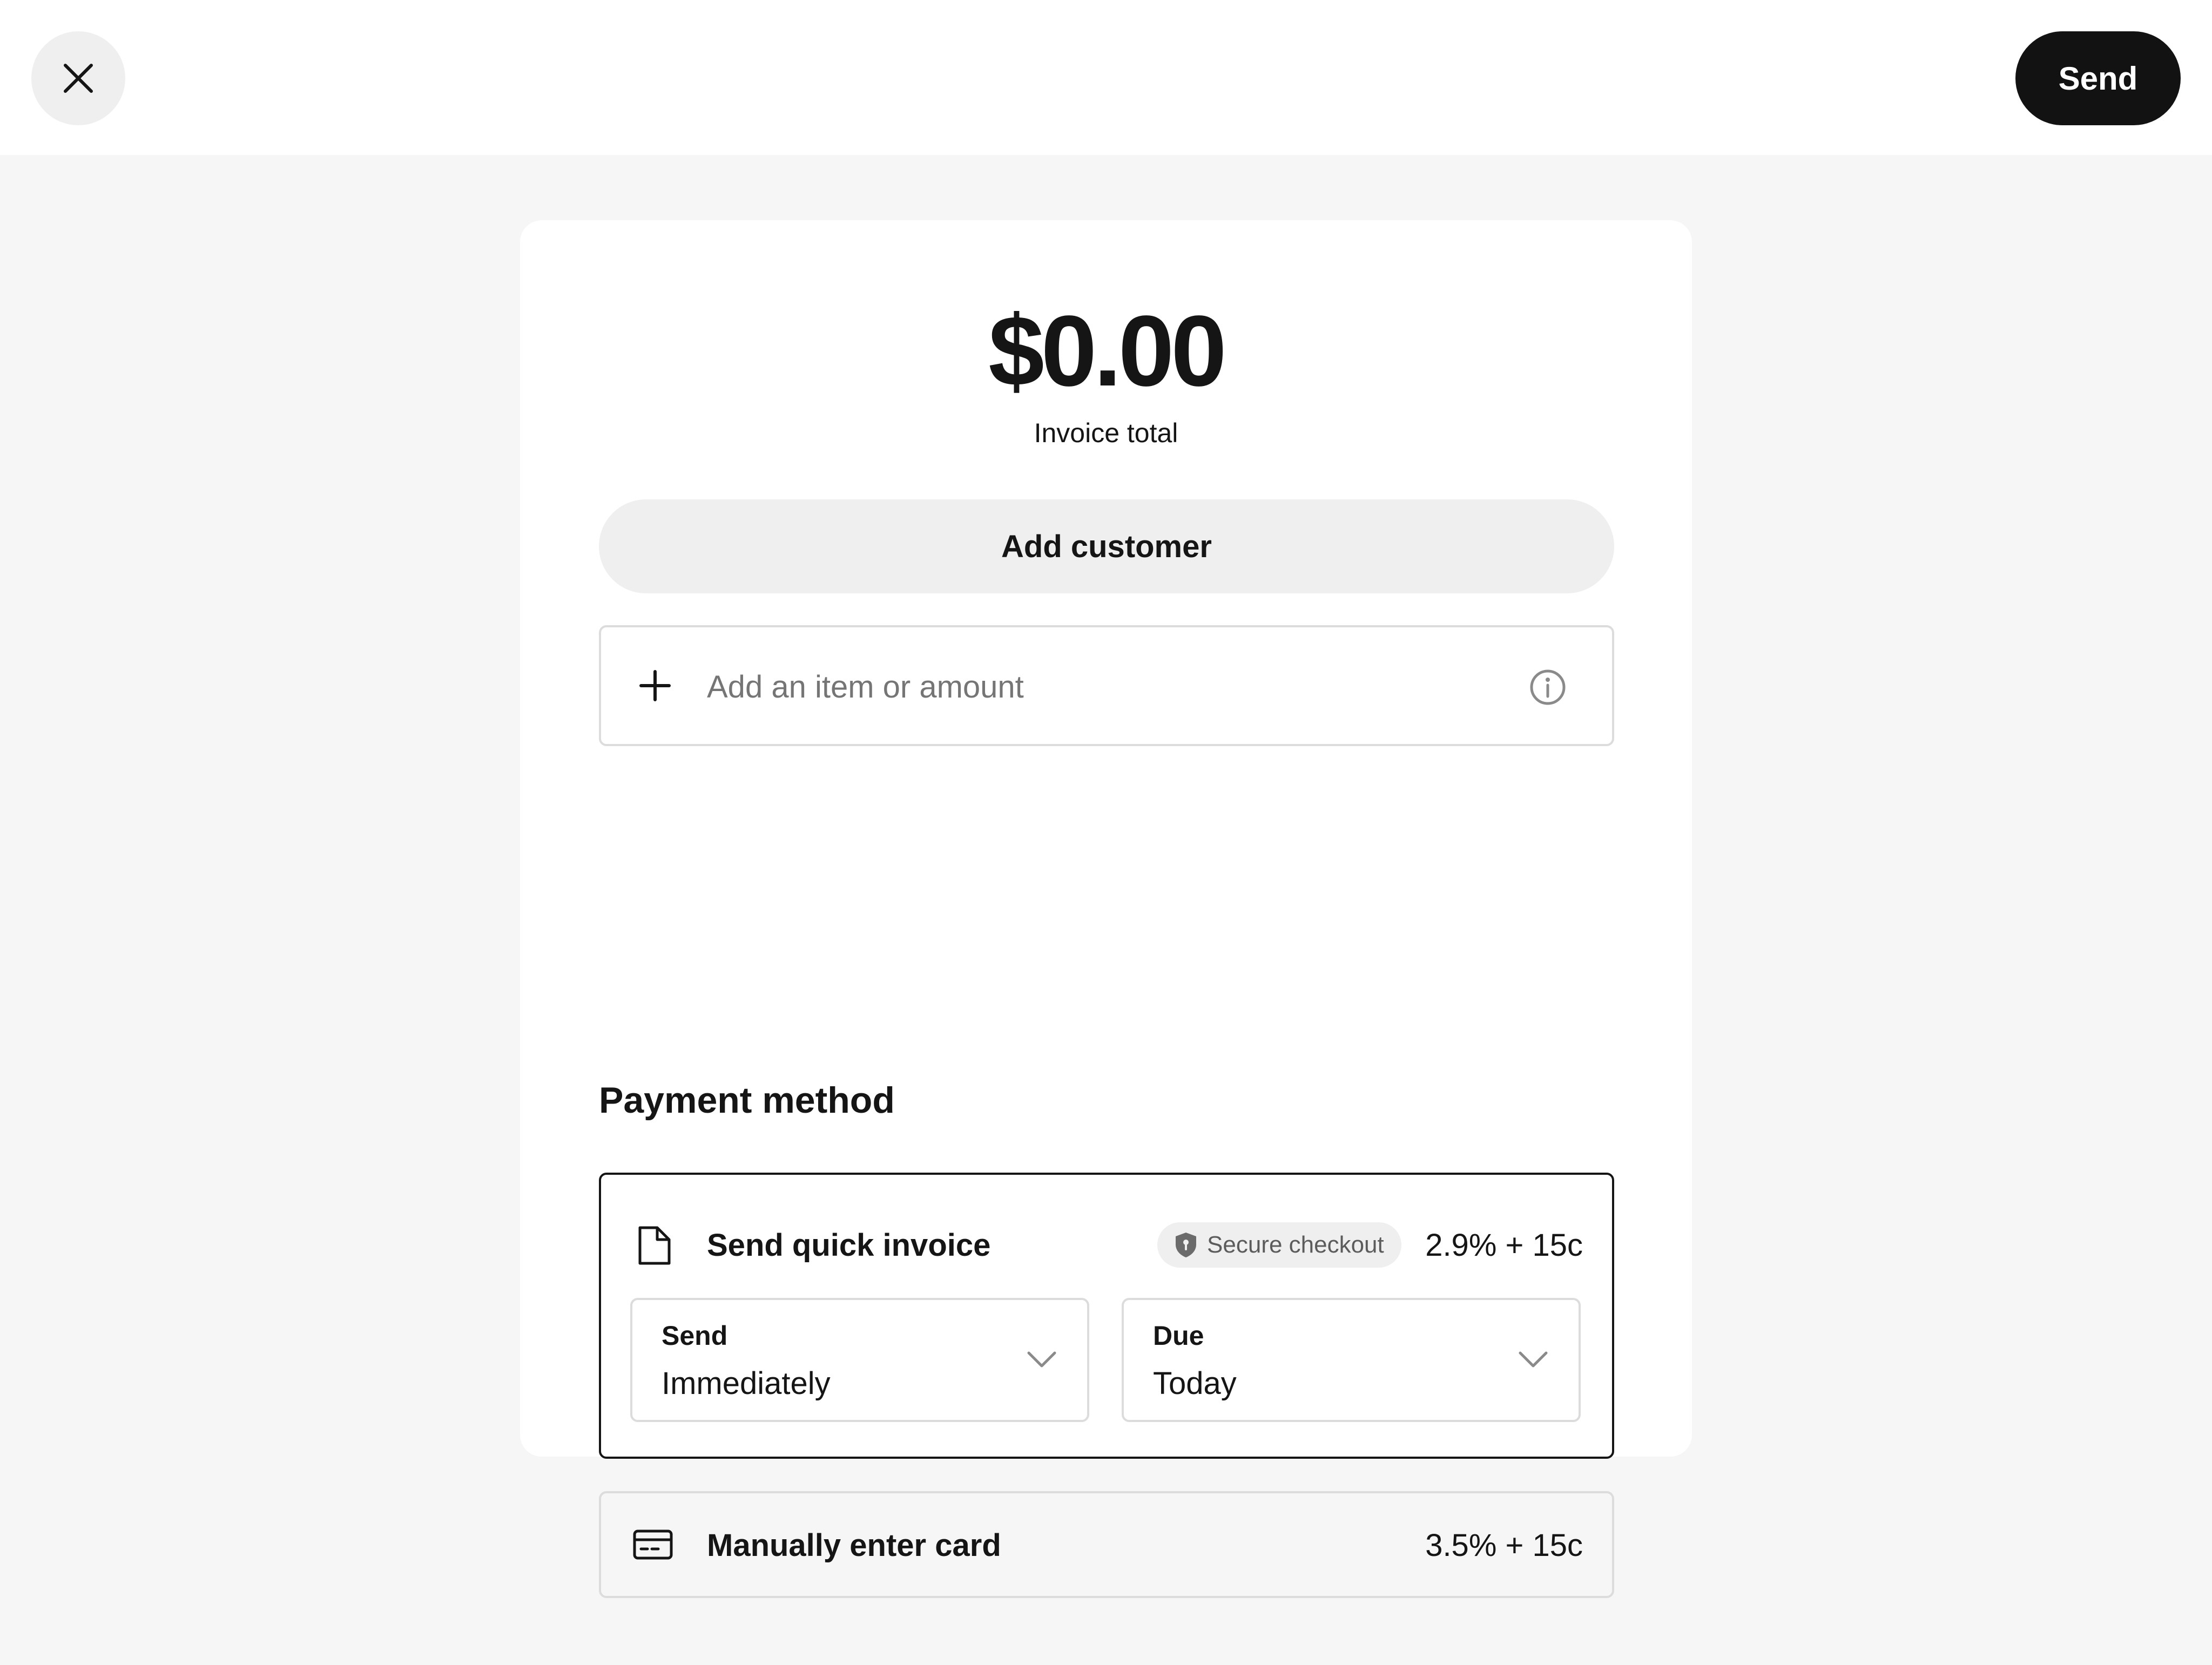 This screenshot has width=2212, height=1665. Describe the element at coordinates (1107, 351) in the screenshot. I see `invoice-total-amount: $0.00` at that location.